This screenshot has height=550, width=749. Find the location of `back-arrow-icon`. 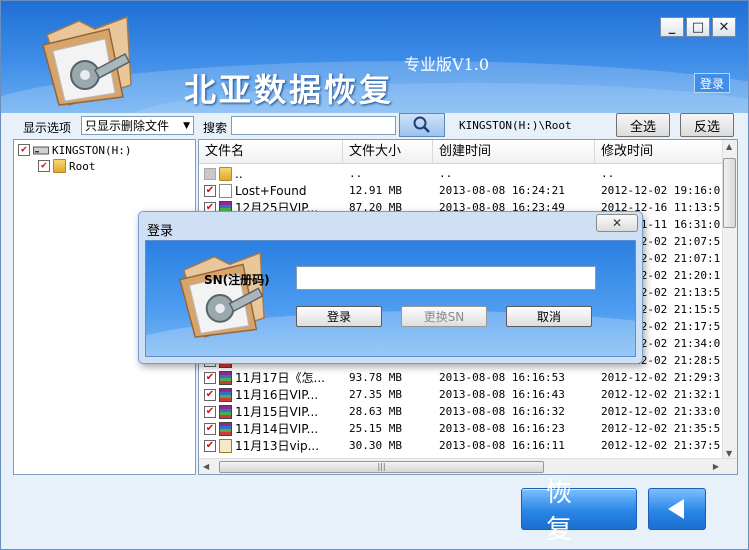

back-arrow-icon is located at coordinates (676, 509).